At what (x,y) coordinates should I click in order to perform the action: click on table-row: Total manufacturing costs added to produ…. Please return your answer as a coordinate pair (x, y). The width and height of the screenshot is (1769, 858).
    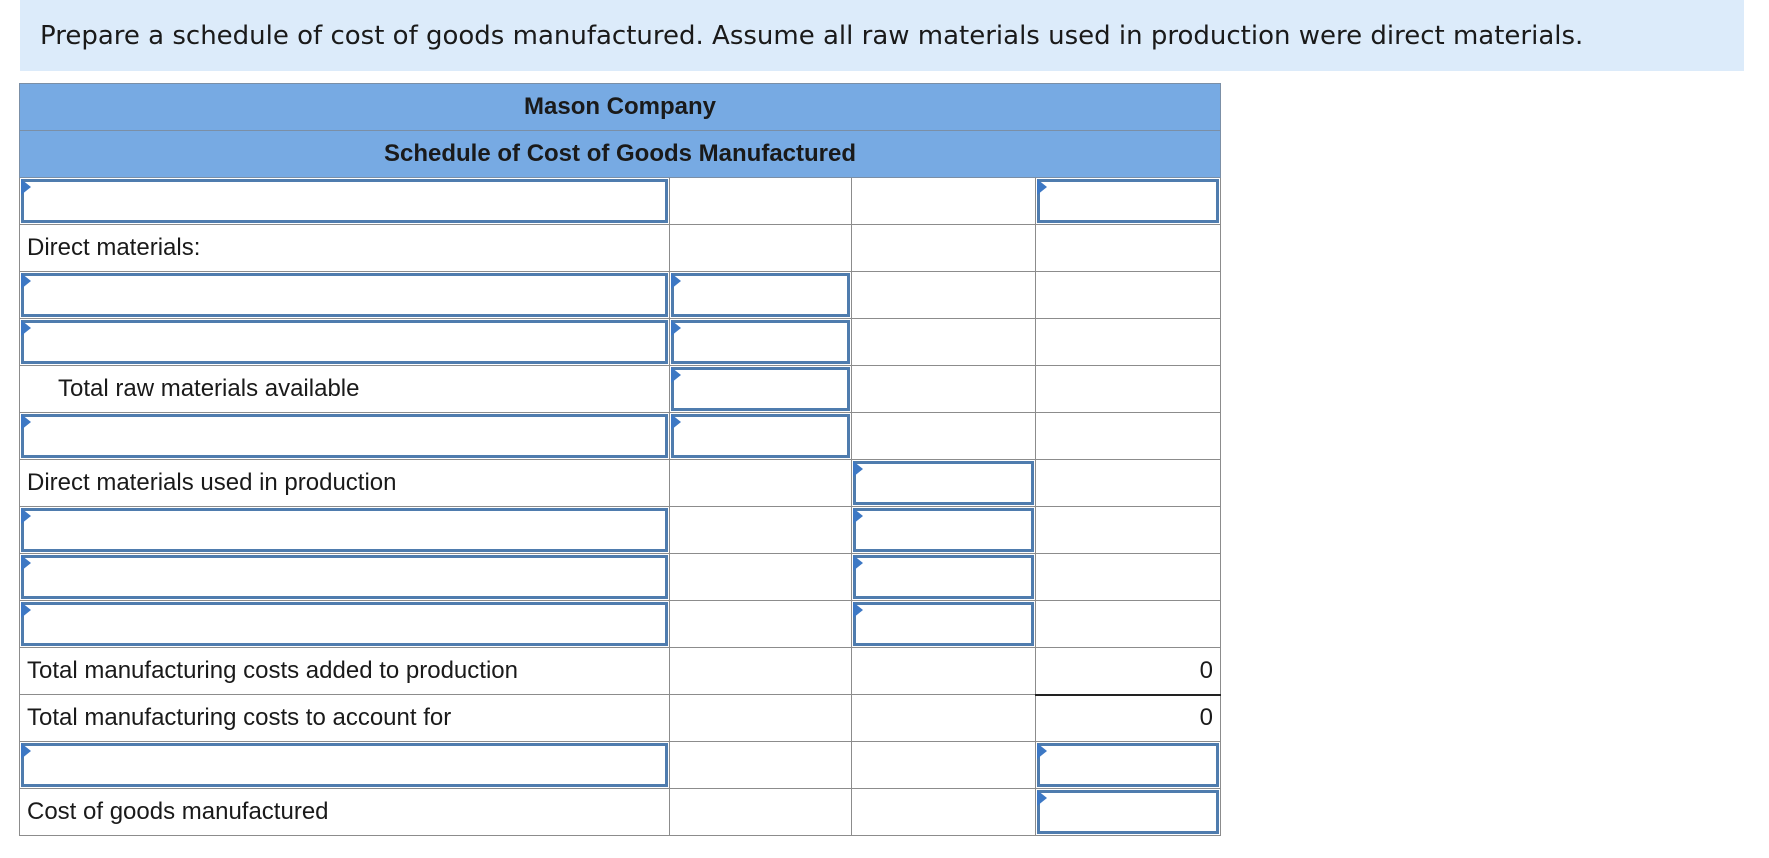
    Looking at the image, I should click on (620, 671).